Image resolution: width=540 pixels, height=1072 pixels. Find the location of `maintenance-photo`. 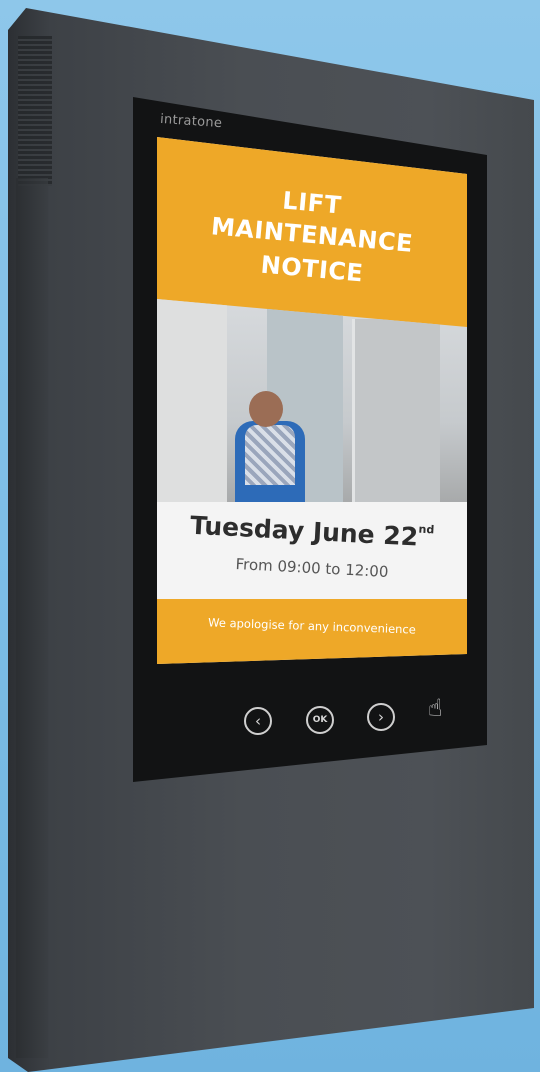

maintenance-photo is located at coordinates (312, 401).